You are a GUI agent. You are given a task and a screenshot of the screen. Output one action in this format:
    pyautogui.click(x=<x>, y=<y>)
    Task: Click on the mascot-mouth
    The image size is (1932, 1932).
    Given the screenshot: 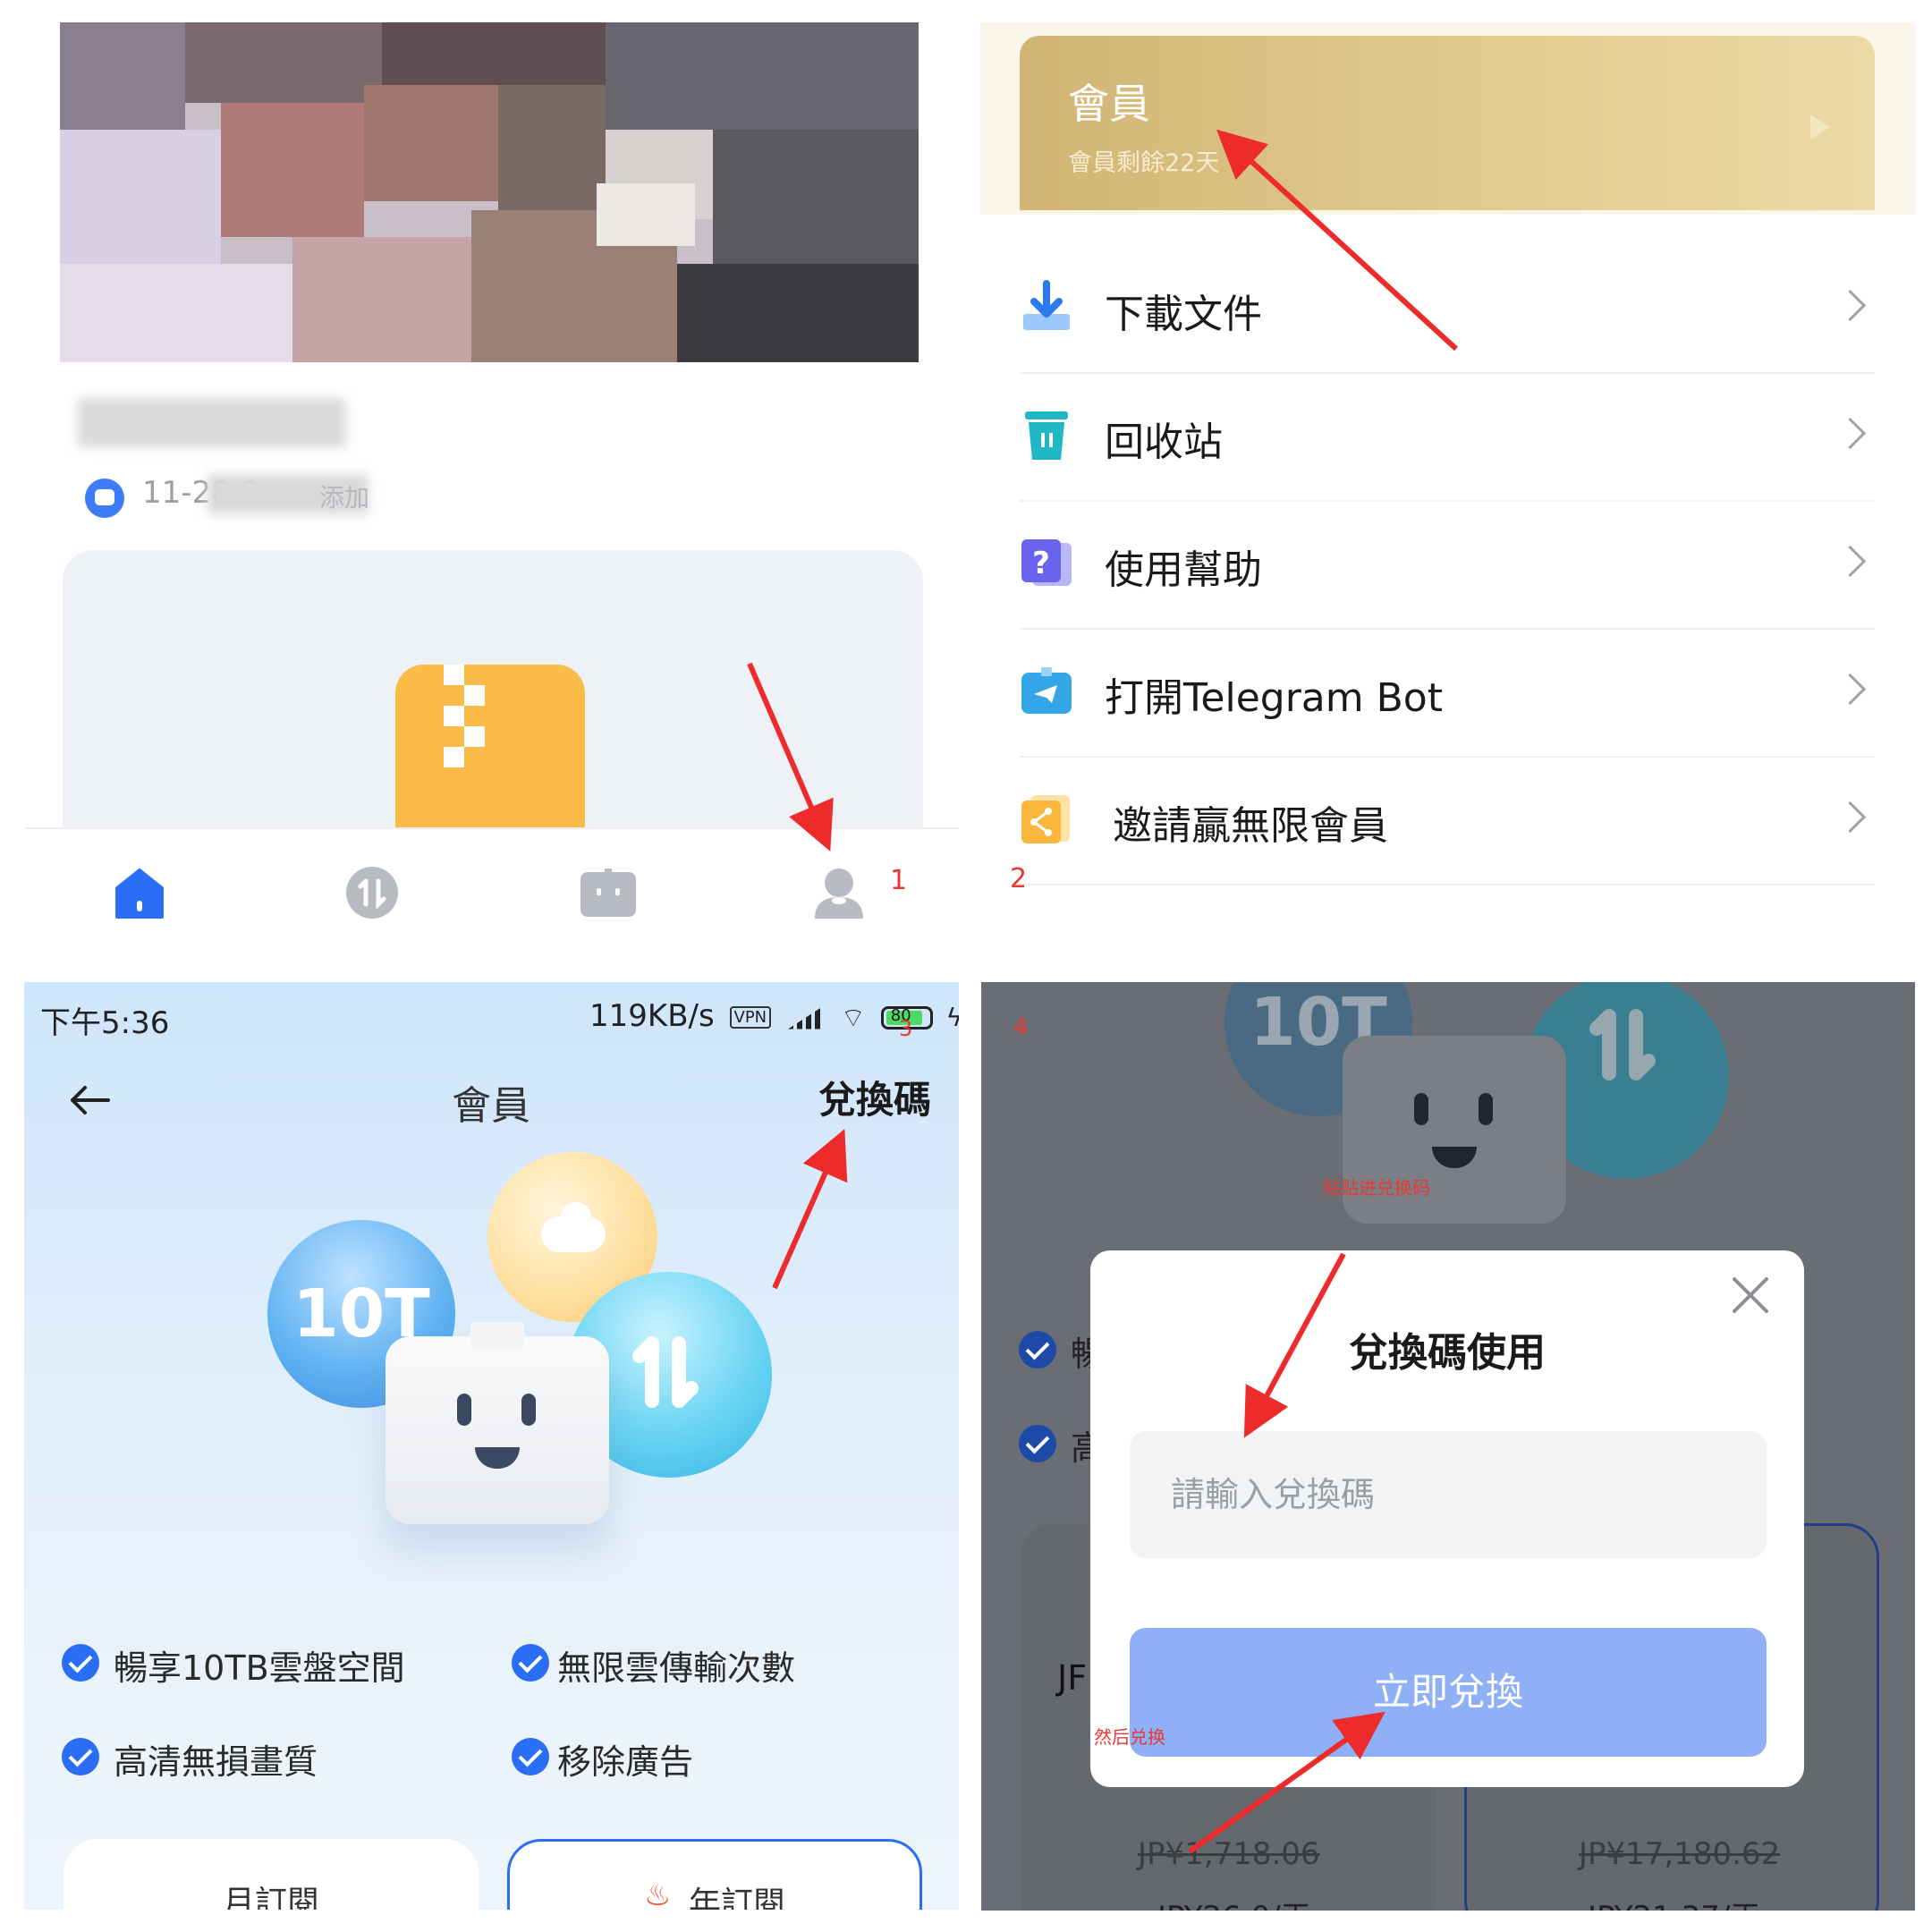 What is the action you would take?
    pyautogui.click(x=497, y=1458)
    